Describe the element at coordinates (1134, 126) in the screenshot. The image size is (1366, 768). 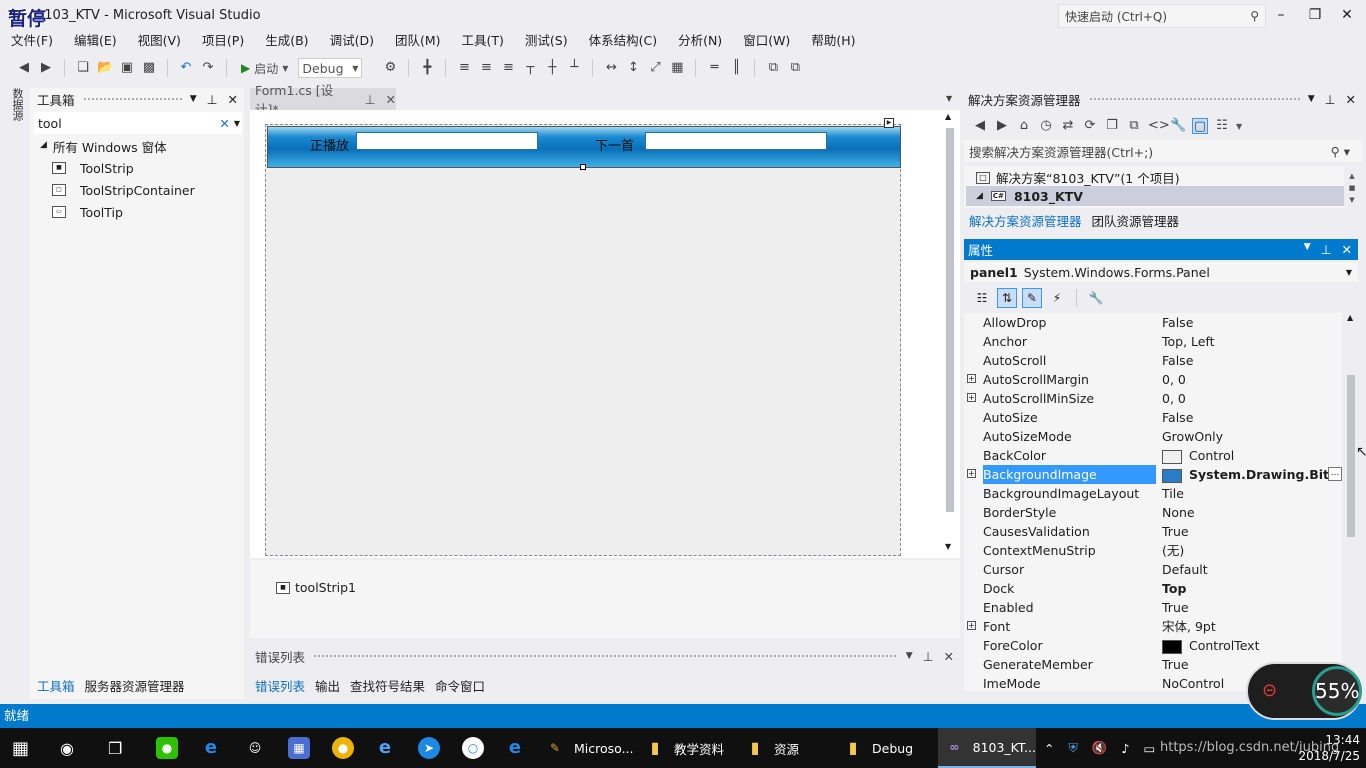
I see `show-all-files-icon: ⧉` at that location.